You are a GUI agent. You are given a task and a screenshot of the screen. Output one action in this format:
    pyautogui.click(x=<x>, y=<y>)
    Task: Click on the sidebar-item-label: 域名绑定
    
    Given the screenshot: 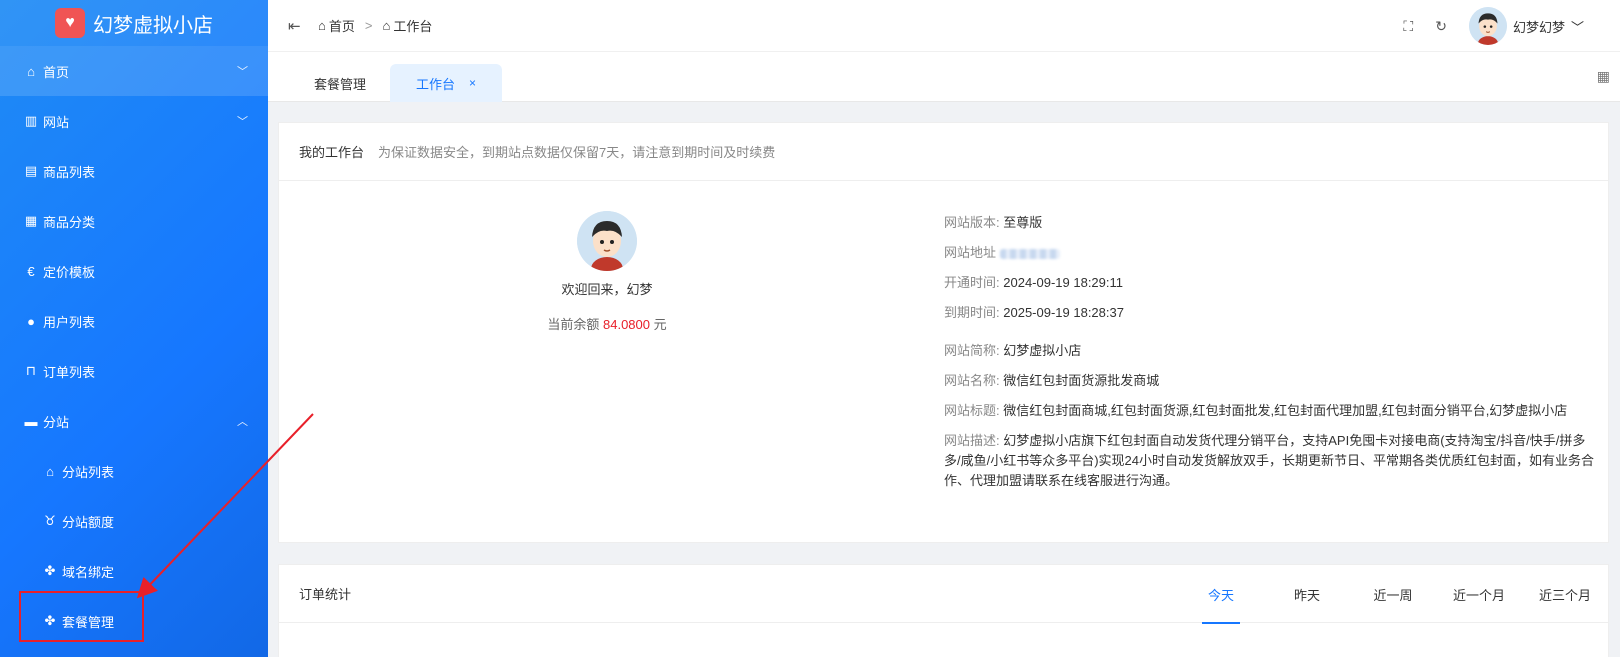 What is the action you would take?
    pyautogui.click(x=88, y=572)
    